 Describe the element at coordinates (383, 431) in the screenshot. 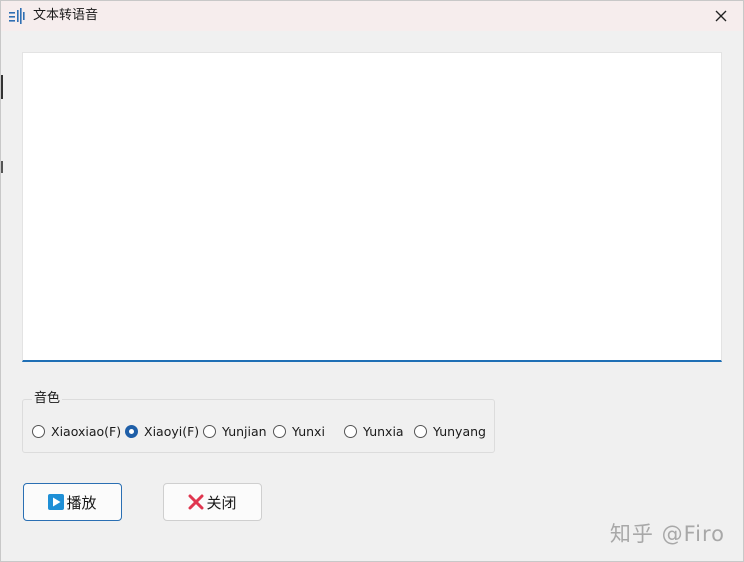

I see `radio-label: Yunxia` at that location.